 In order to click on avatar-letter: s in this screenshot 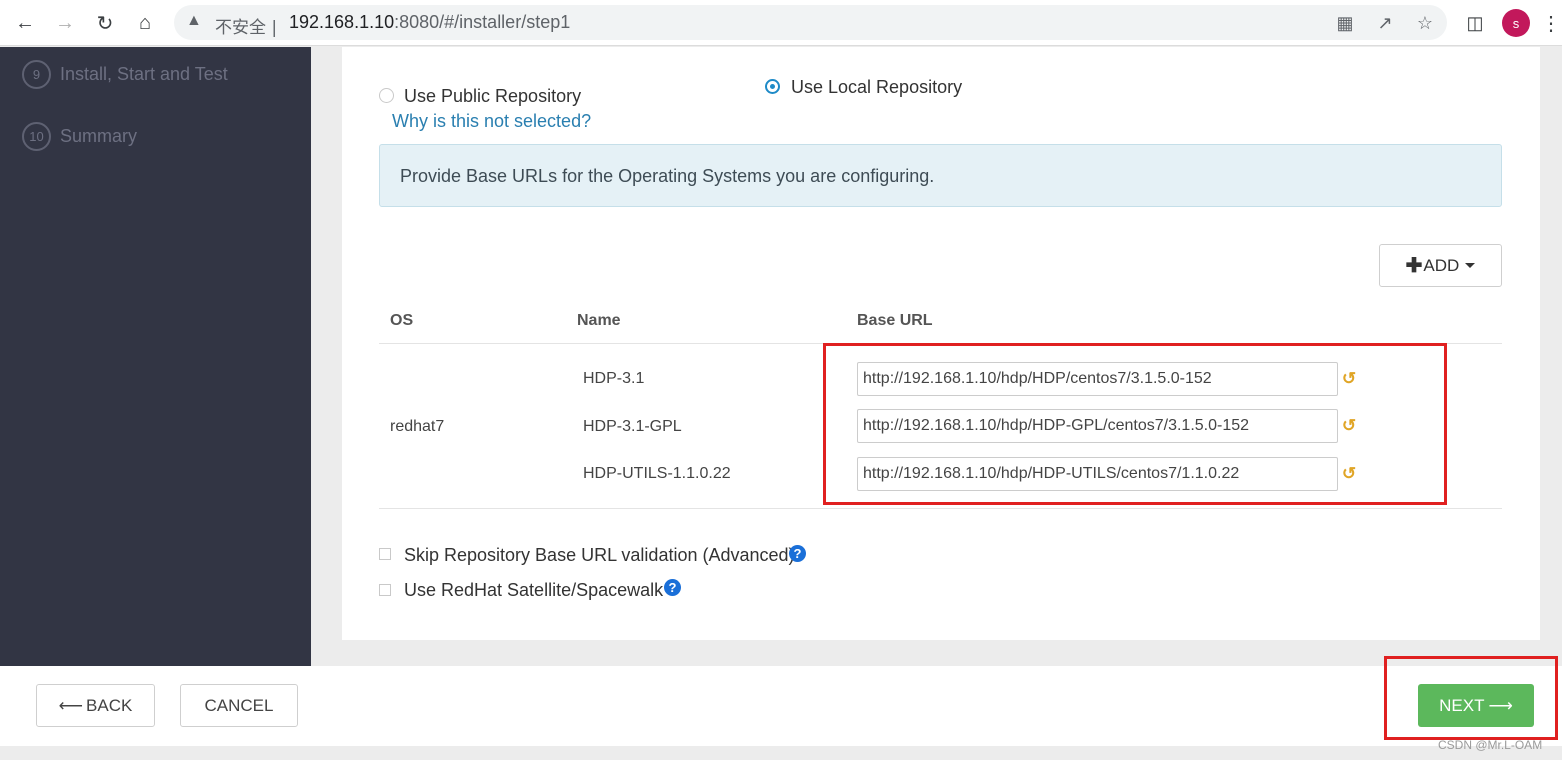, I will do `click(1516, 23)`.